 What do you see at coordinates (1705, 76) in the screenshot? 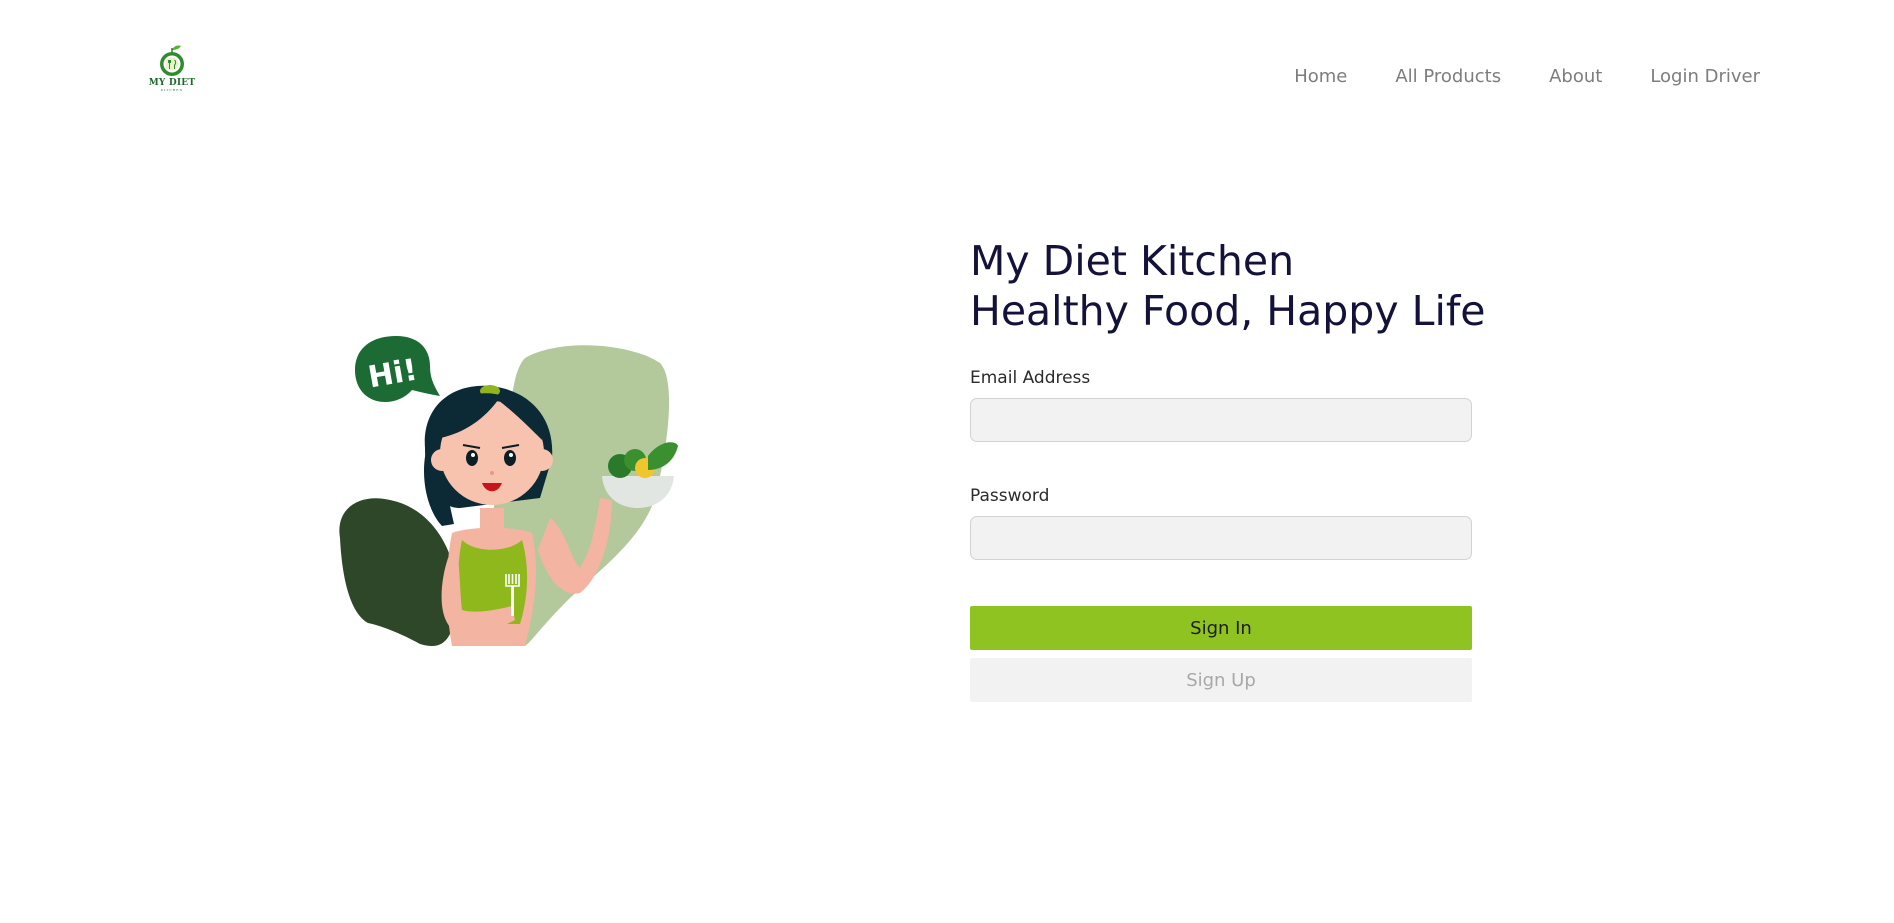
I see `nav-login-driver-link: Login Driver` at bounding box center [1705, 76].